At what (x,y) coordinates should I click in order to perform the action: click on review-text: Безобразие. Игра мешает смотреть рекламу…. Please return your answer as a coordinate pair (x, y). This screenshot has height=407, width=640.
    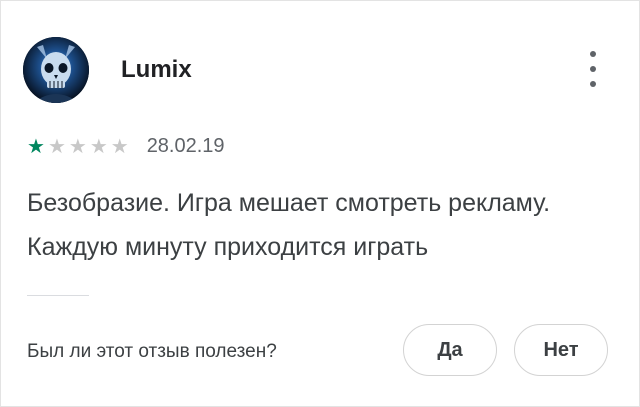
    Looking at the image, I should click on (289, 225).